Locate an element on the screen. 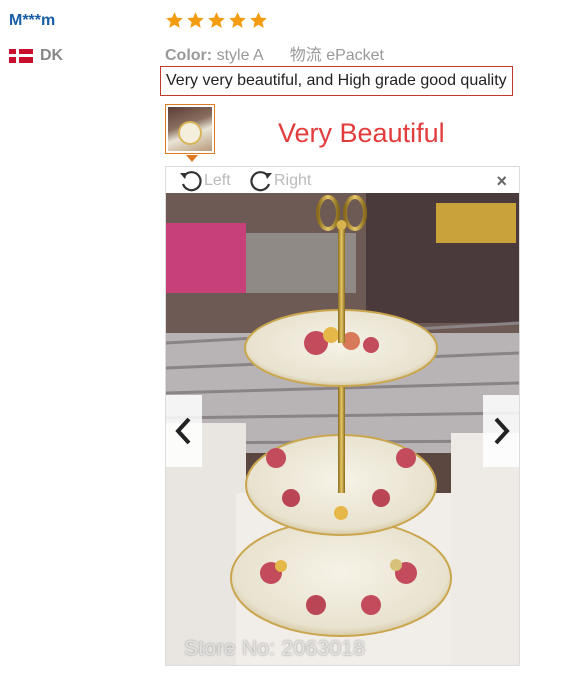 The height and width of the screenshot is (676, 578). product-attributes: Color: style A 物流 ePacket is located at coordinates (274, 53).